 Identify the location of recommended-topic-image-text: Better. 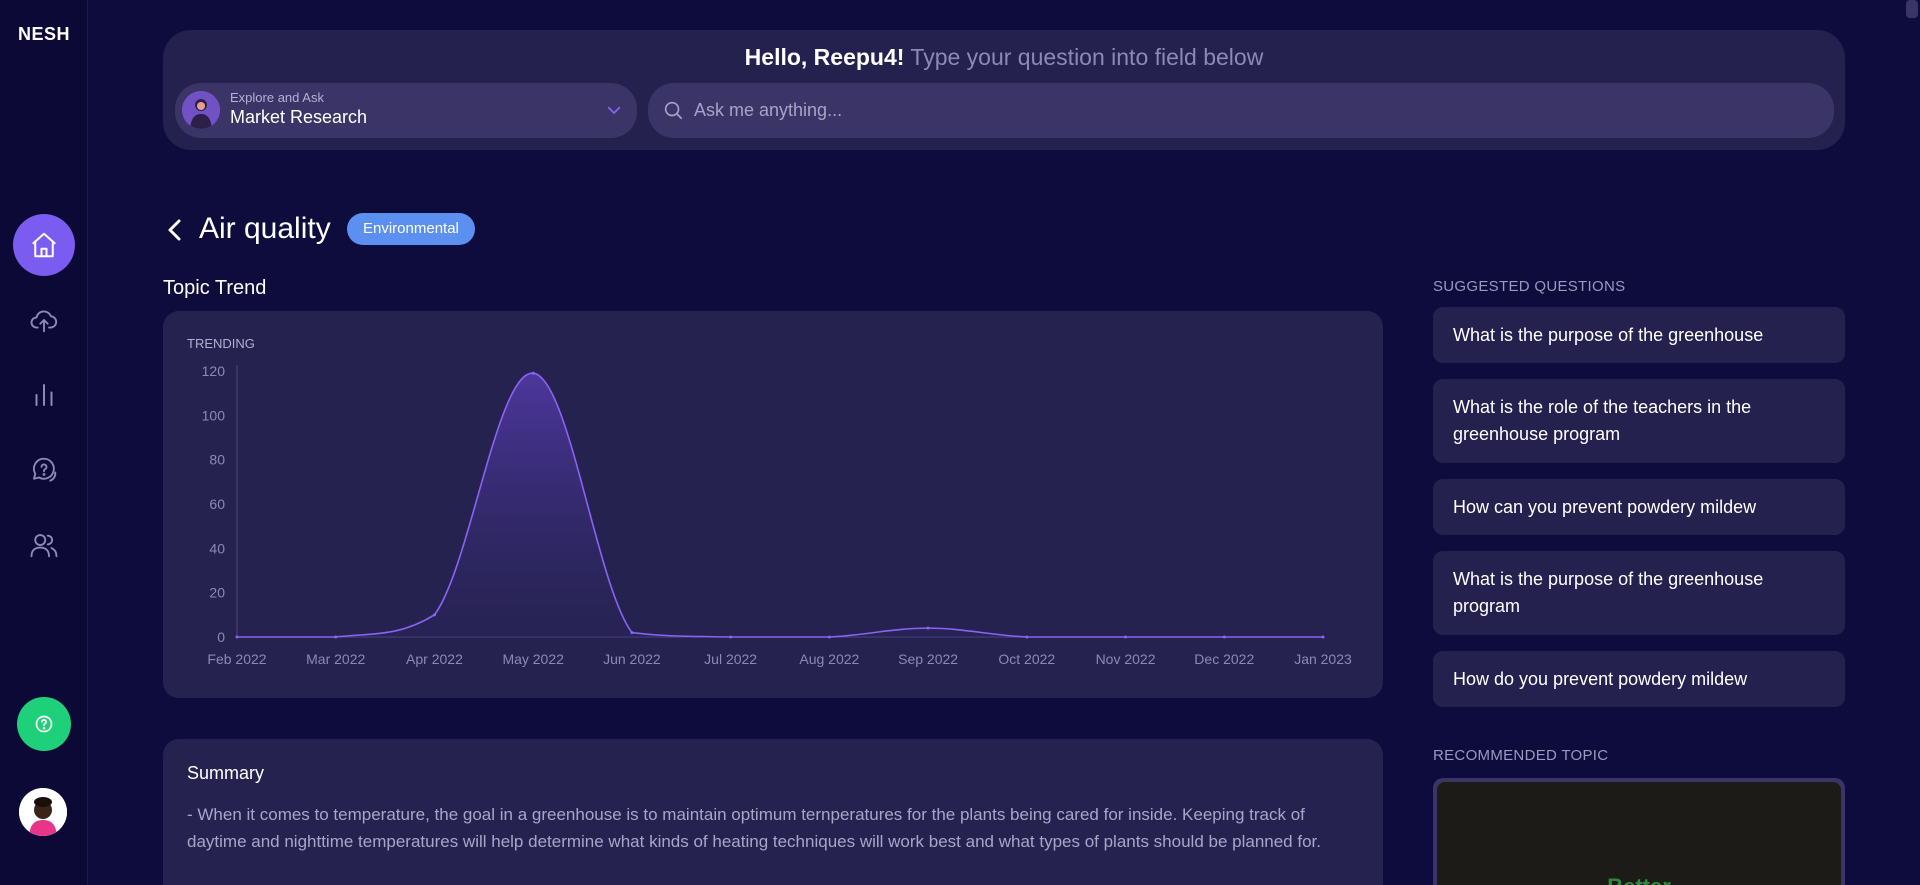
(1639, 879).